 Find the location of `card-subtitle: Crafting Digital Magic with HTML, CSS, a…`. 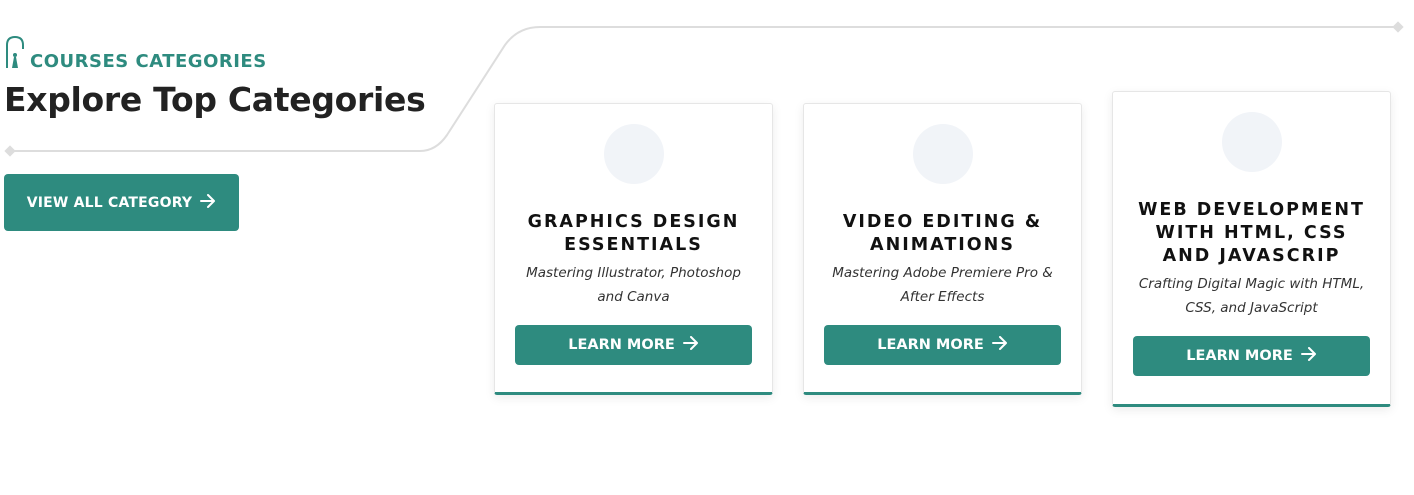

card-subtitle: Crafting Digital Magic with HTML, CSS, a… is located at coordinates (1251, 296).